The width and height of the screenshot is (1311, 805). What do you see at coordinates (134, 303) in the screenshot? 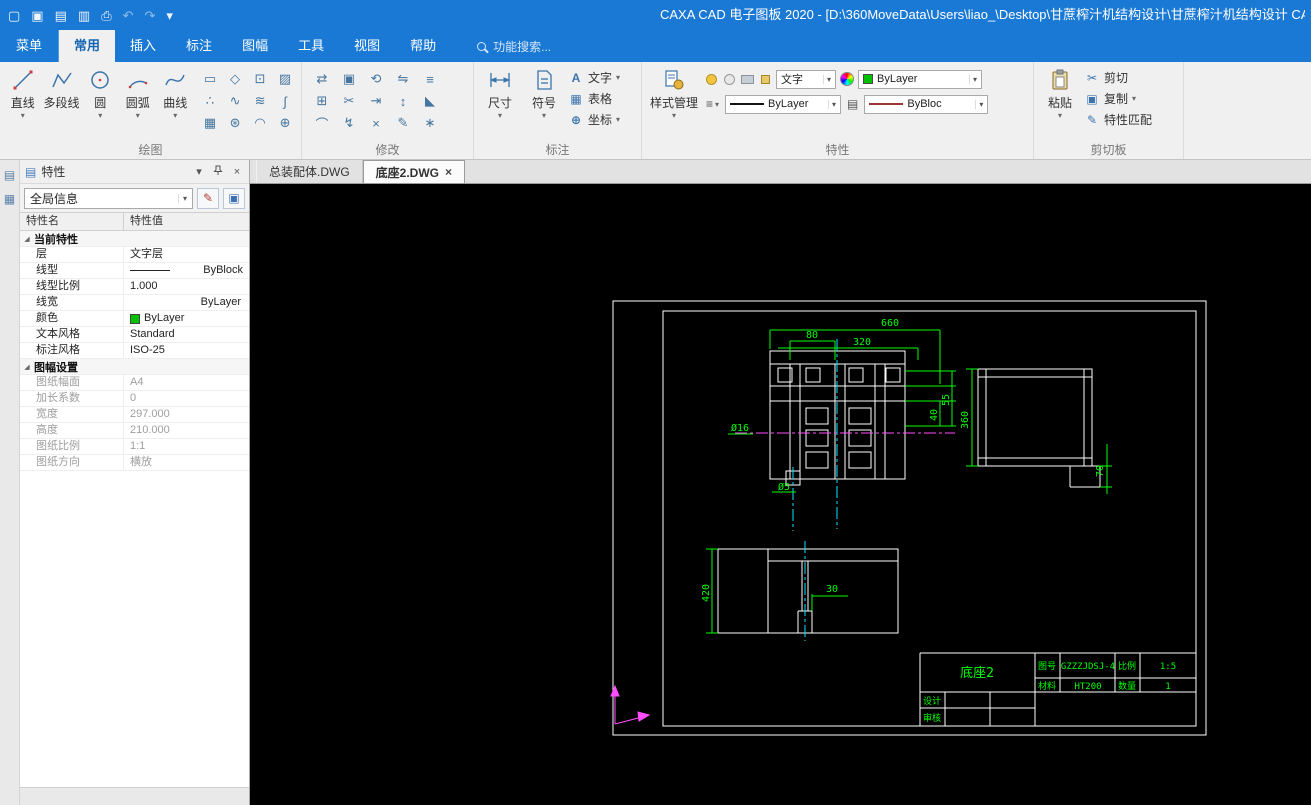
I see `prop-row-lineweight: 线宽 ByLayer` at bounding box center [134, 303].